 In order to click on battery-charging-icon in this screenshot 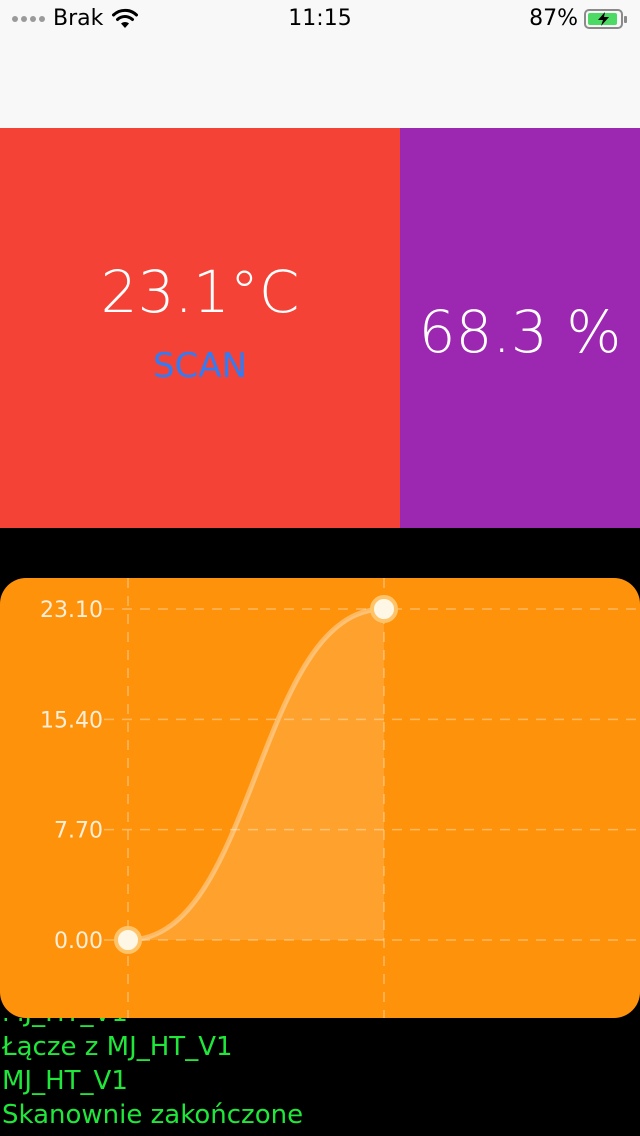, I will do `click(605, 18)`.